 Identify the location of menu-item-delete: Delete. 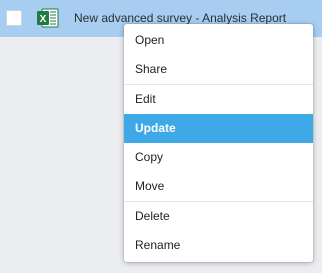
(218, 216).